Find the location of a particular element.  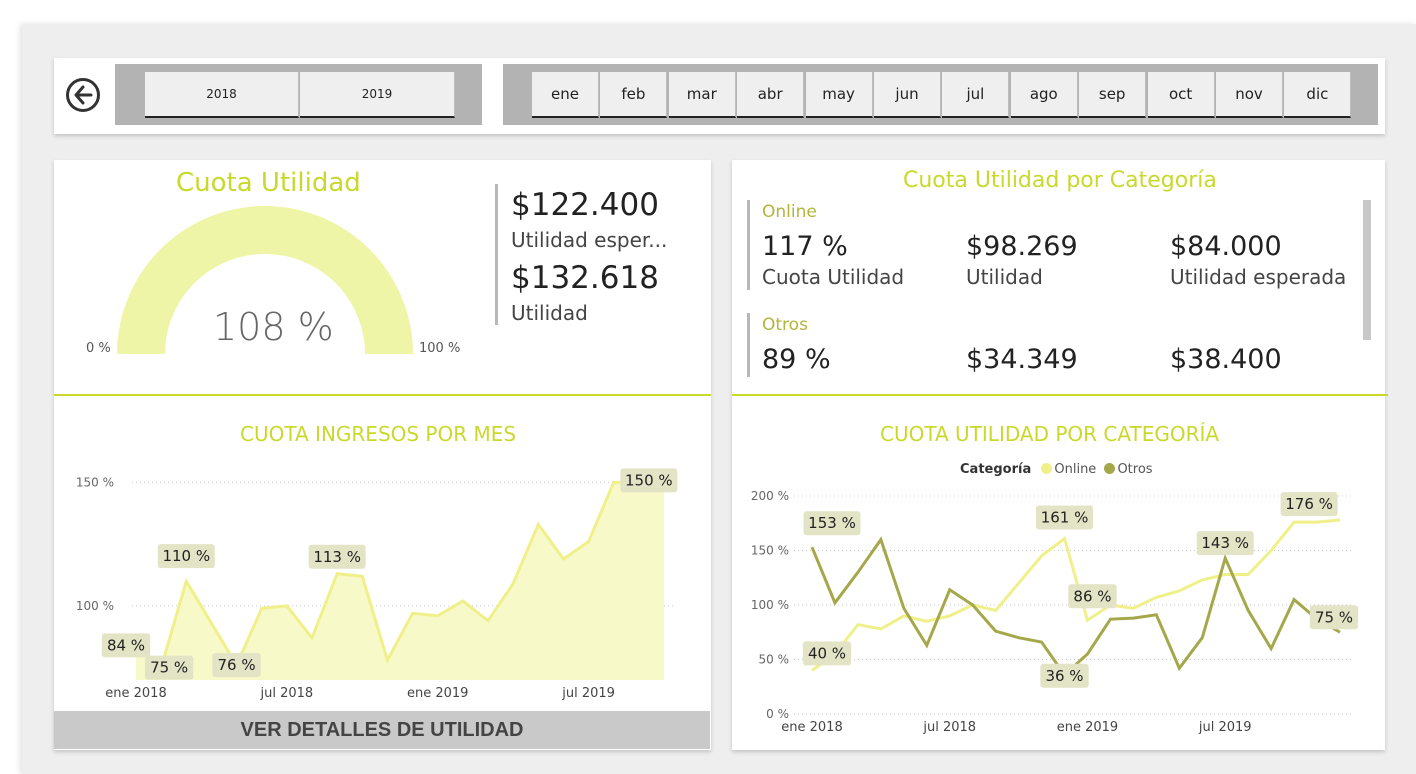

category-scrollbar is located at coordinates (1367, 270).